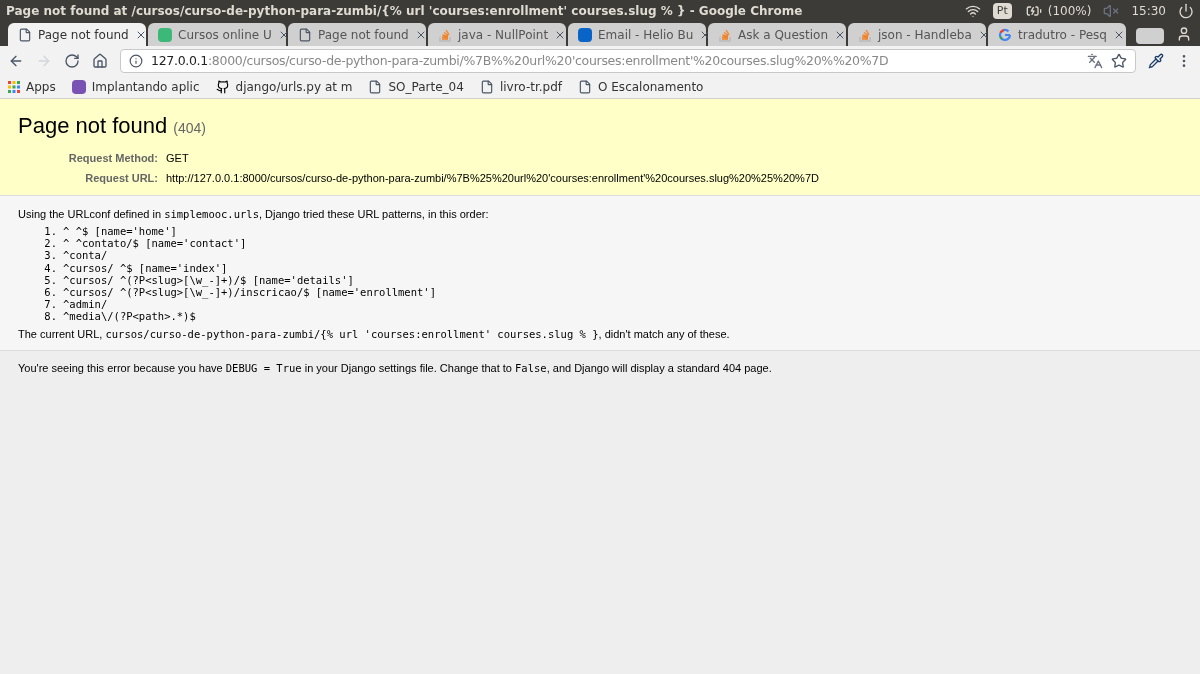  What do you see at coordinates (646, 35) in the screenshot?
I see `tab-title: Email - Helio Bu` at bounding box center [646, 35].